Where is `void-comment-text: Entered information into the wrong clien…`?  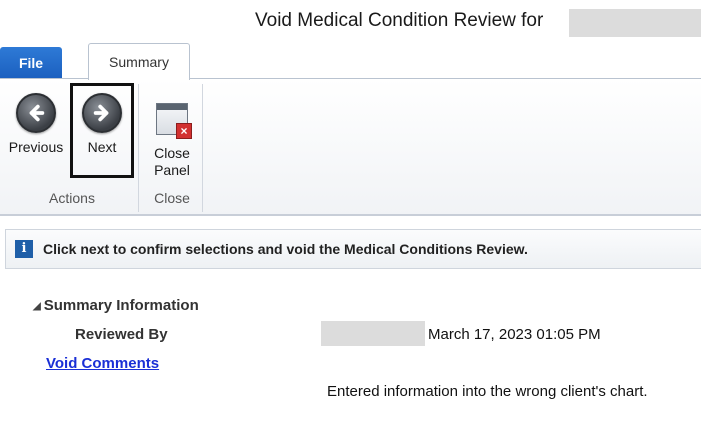 void-comment-text: Entered information into the wrong clien… is located at coordinates (487, 391).